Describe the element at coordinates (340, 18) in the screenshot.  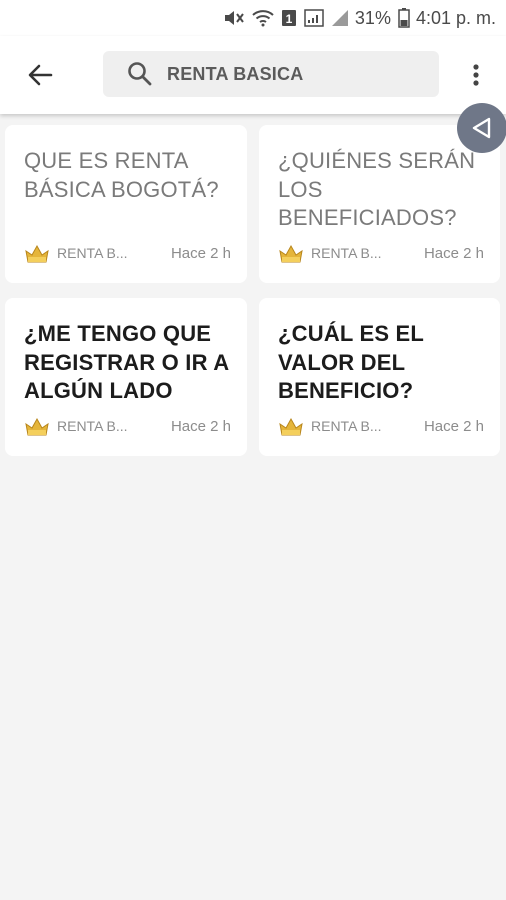
I see `signal-strength-icon` at that location.